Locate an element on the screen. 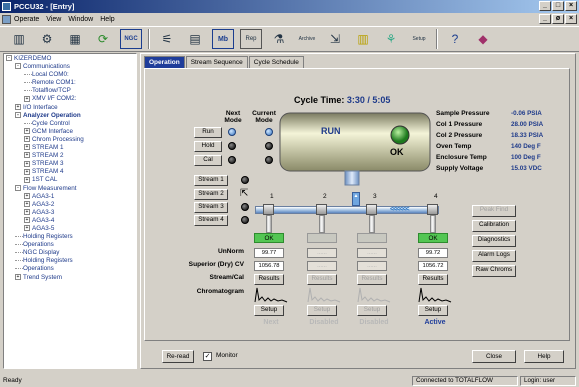  help-icon: ? is located at coordinates (455, 39).